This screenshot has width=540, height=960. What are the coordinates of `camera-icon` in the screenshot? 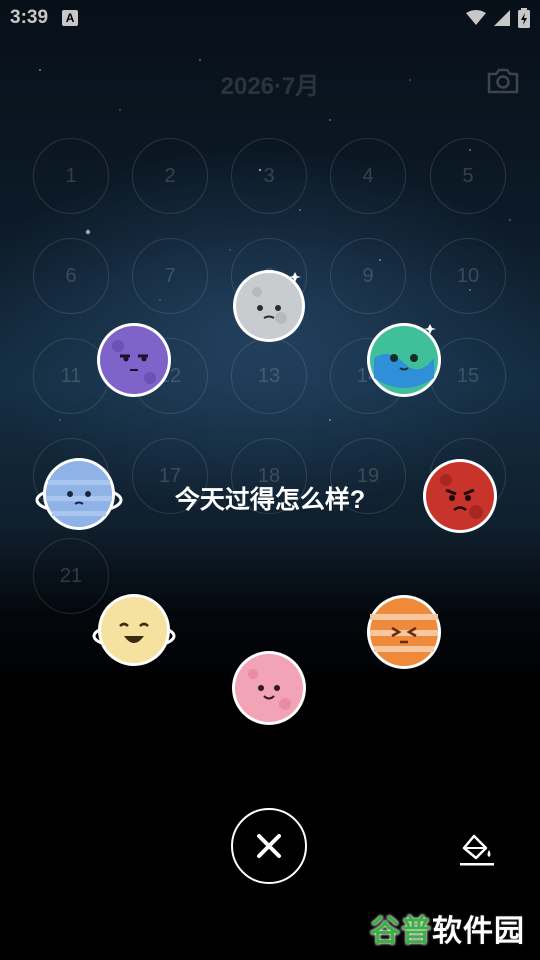 It's located at (503, 81).